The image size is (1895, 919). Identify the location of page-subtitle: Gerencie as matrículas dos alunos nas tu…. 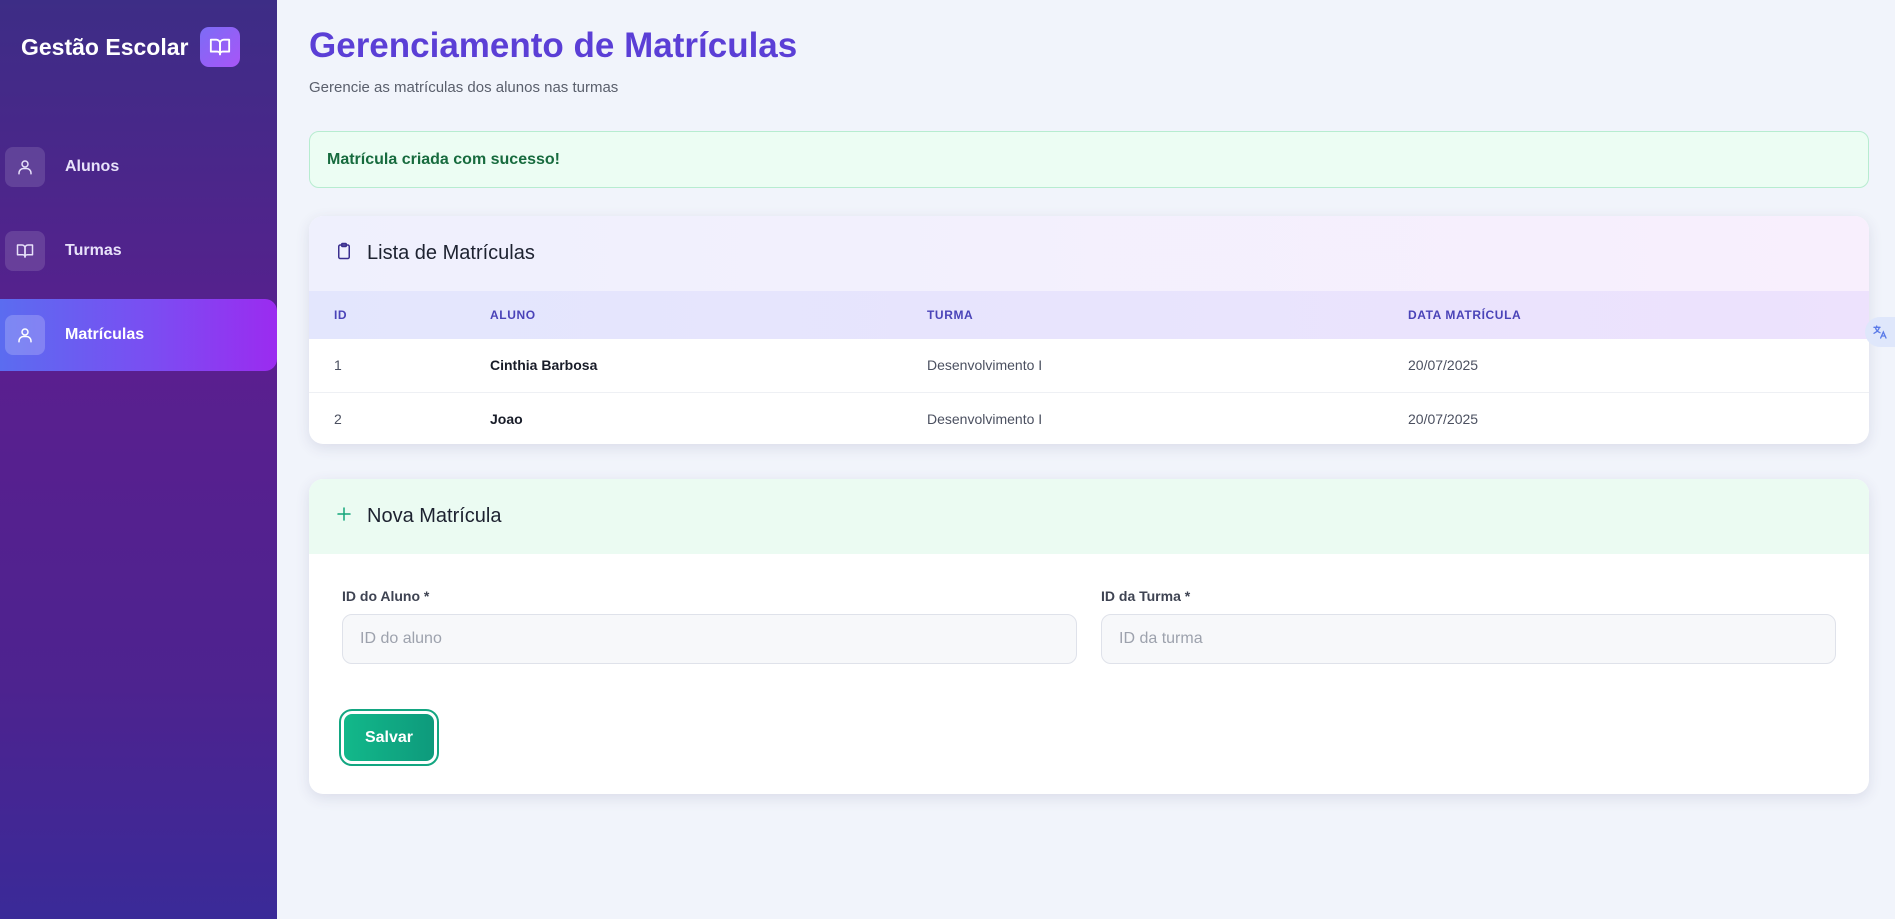
(464, 87).